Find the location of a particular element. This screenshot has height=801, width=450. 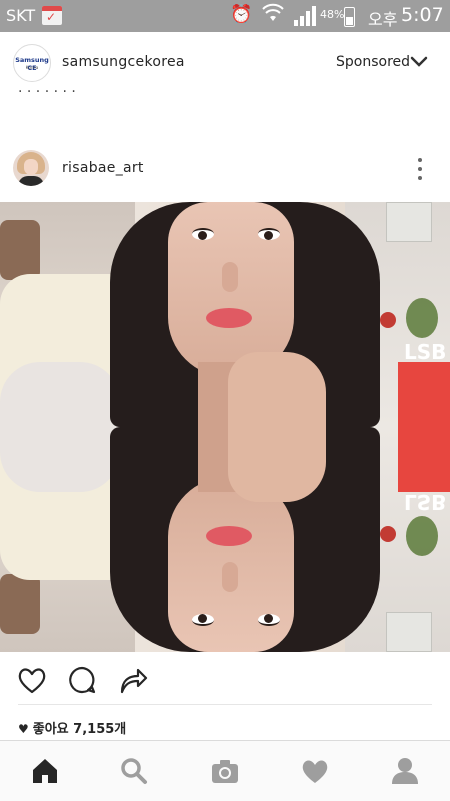

vertical-ellipsis-icon is located at coordinates (420, 169).